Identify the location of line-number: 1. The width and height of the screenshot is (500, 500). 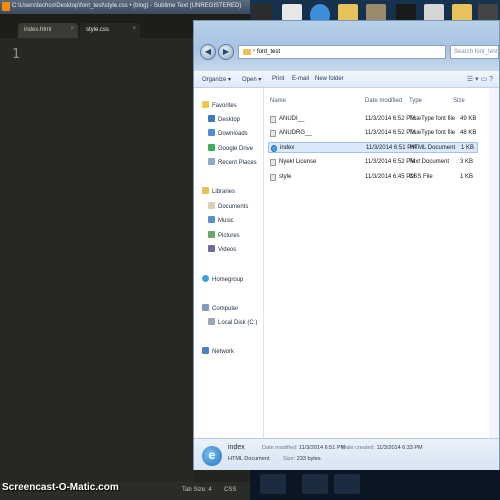
(16, 54).